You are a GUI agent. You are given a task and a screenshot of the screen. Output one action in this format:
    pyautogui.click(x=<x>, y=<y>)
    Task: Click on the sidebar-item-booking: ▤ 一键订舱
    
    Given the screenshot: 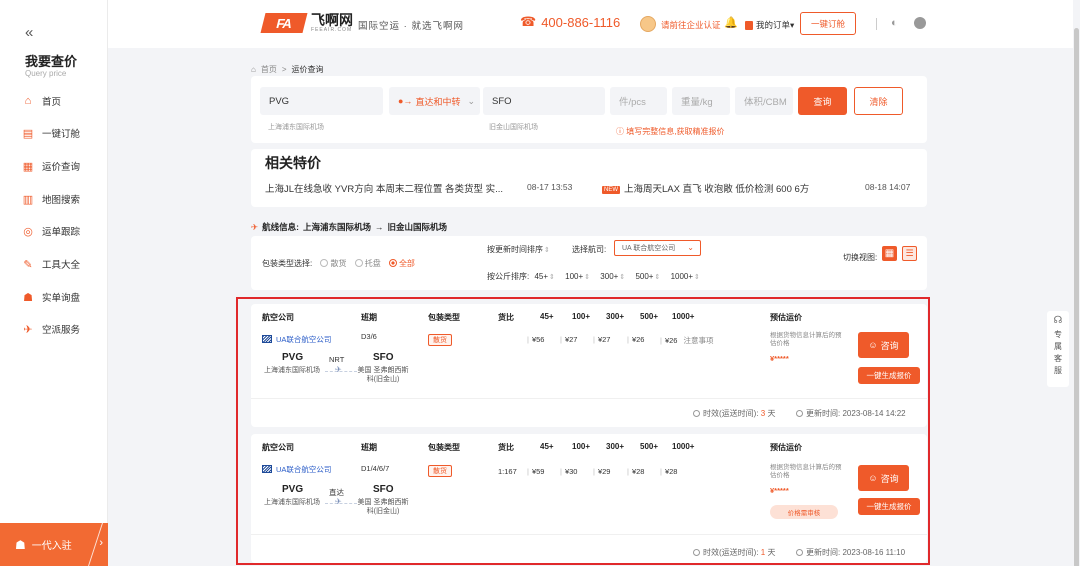 What is the action you would take?
    pyautogui.click(x=51, y=133)
    